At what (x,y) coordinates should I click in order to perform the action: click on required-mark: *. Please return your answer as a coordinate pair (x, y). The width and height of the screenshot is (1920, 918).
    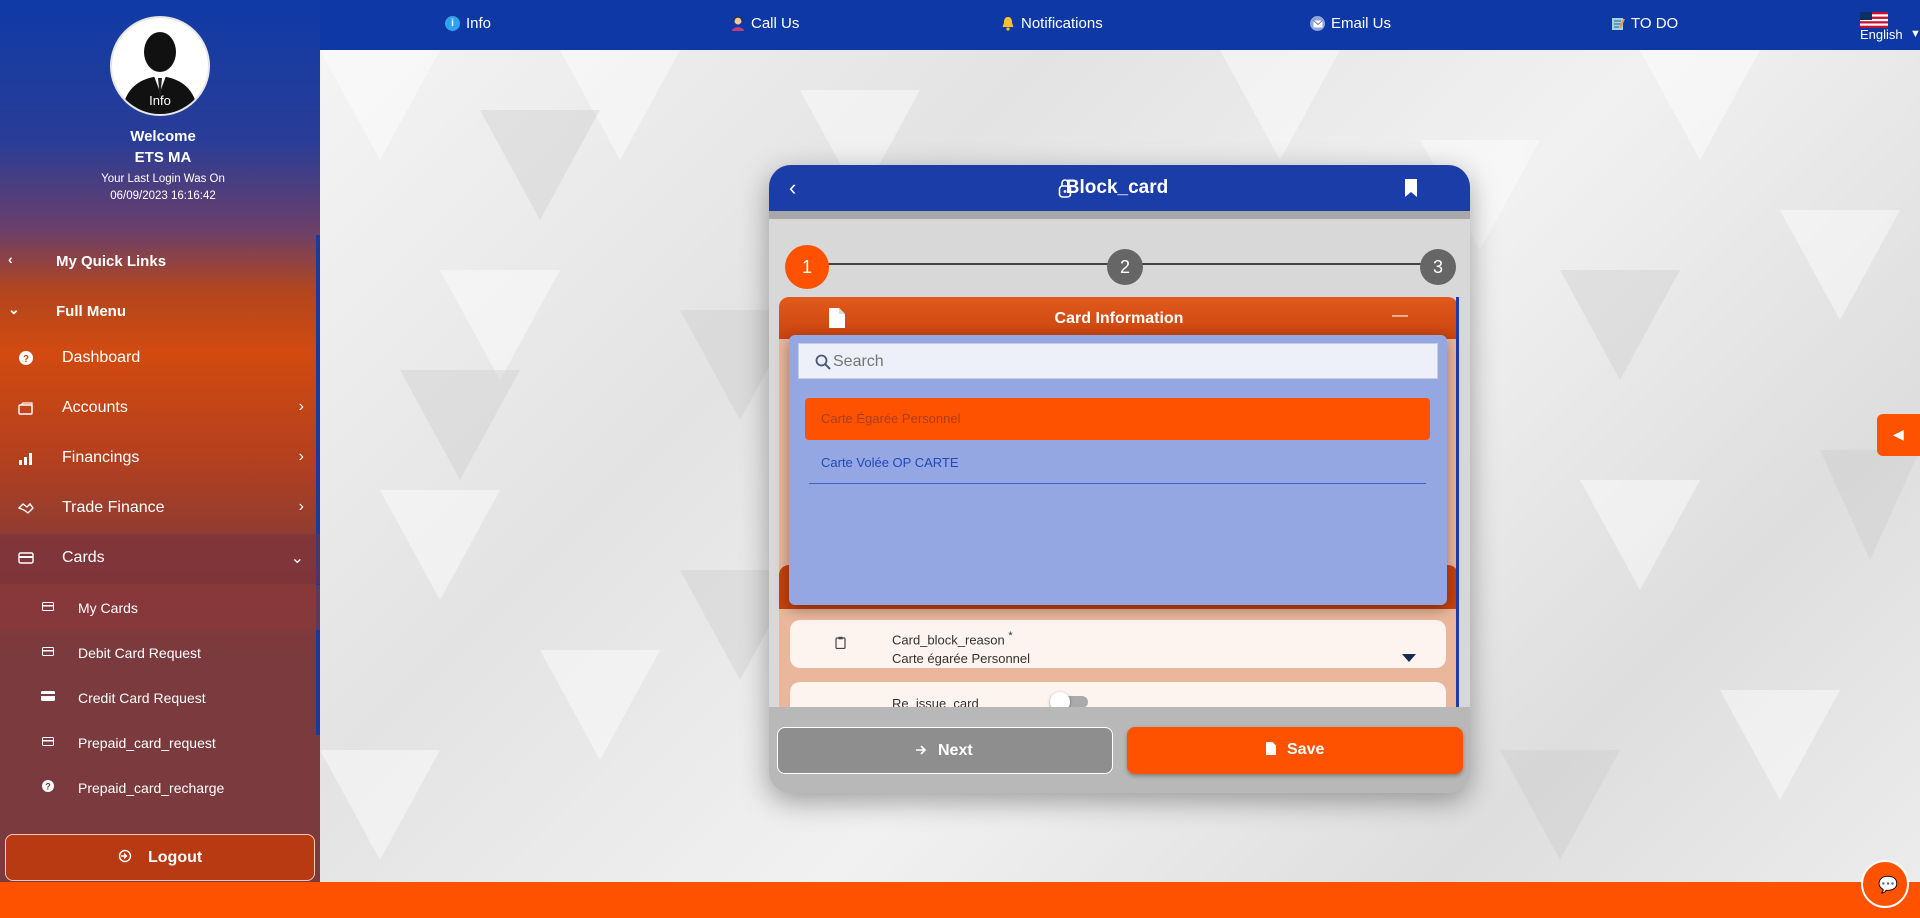
    Looking at the image, I should click on (1010, 636).